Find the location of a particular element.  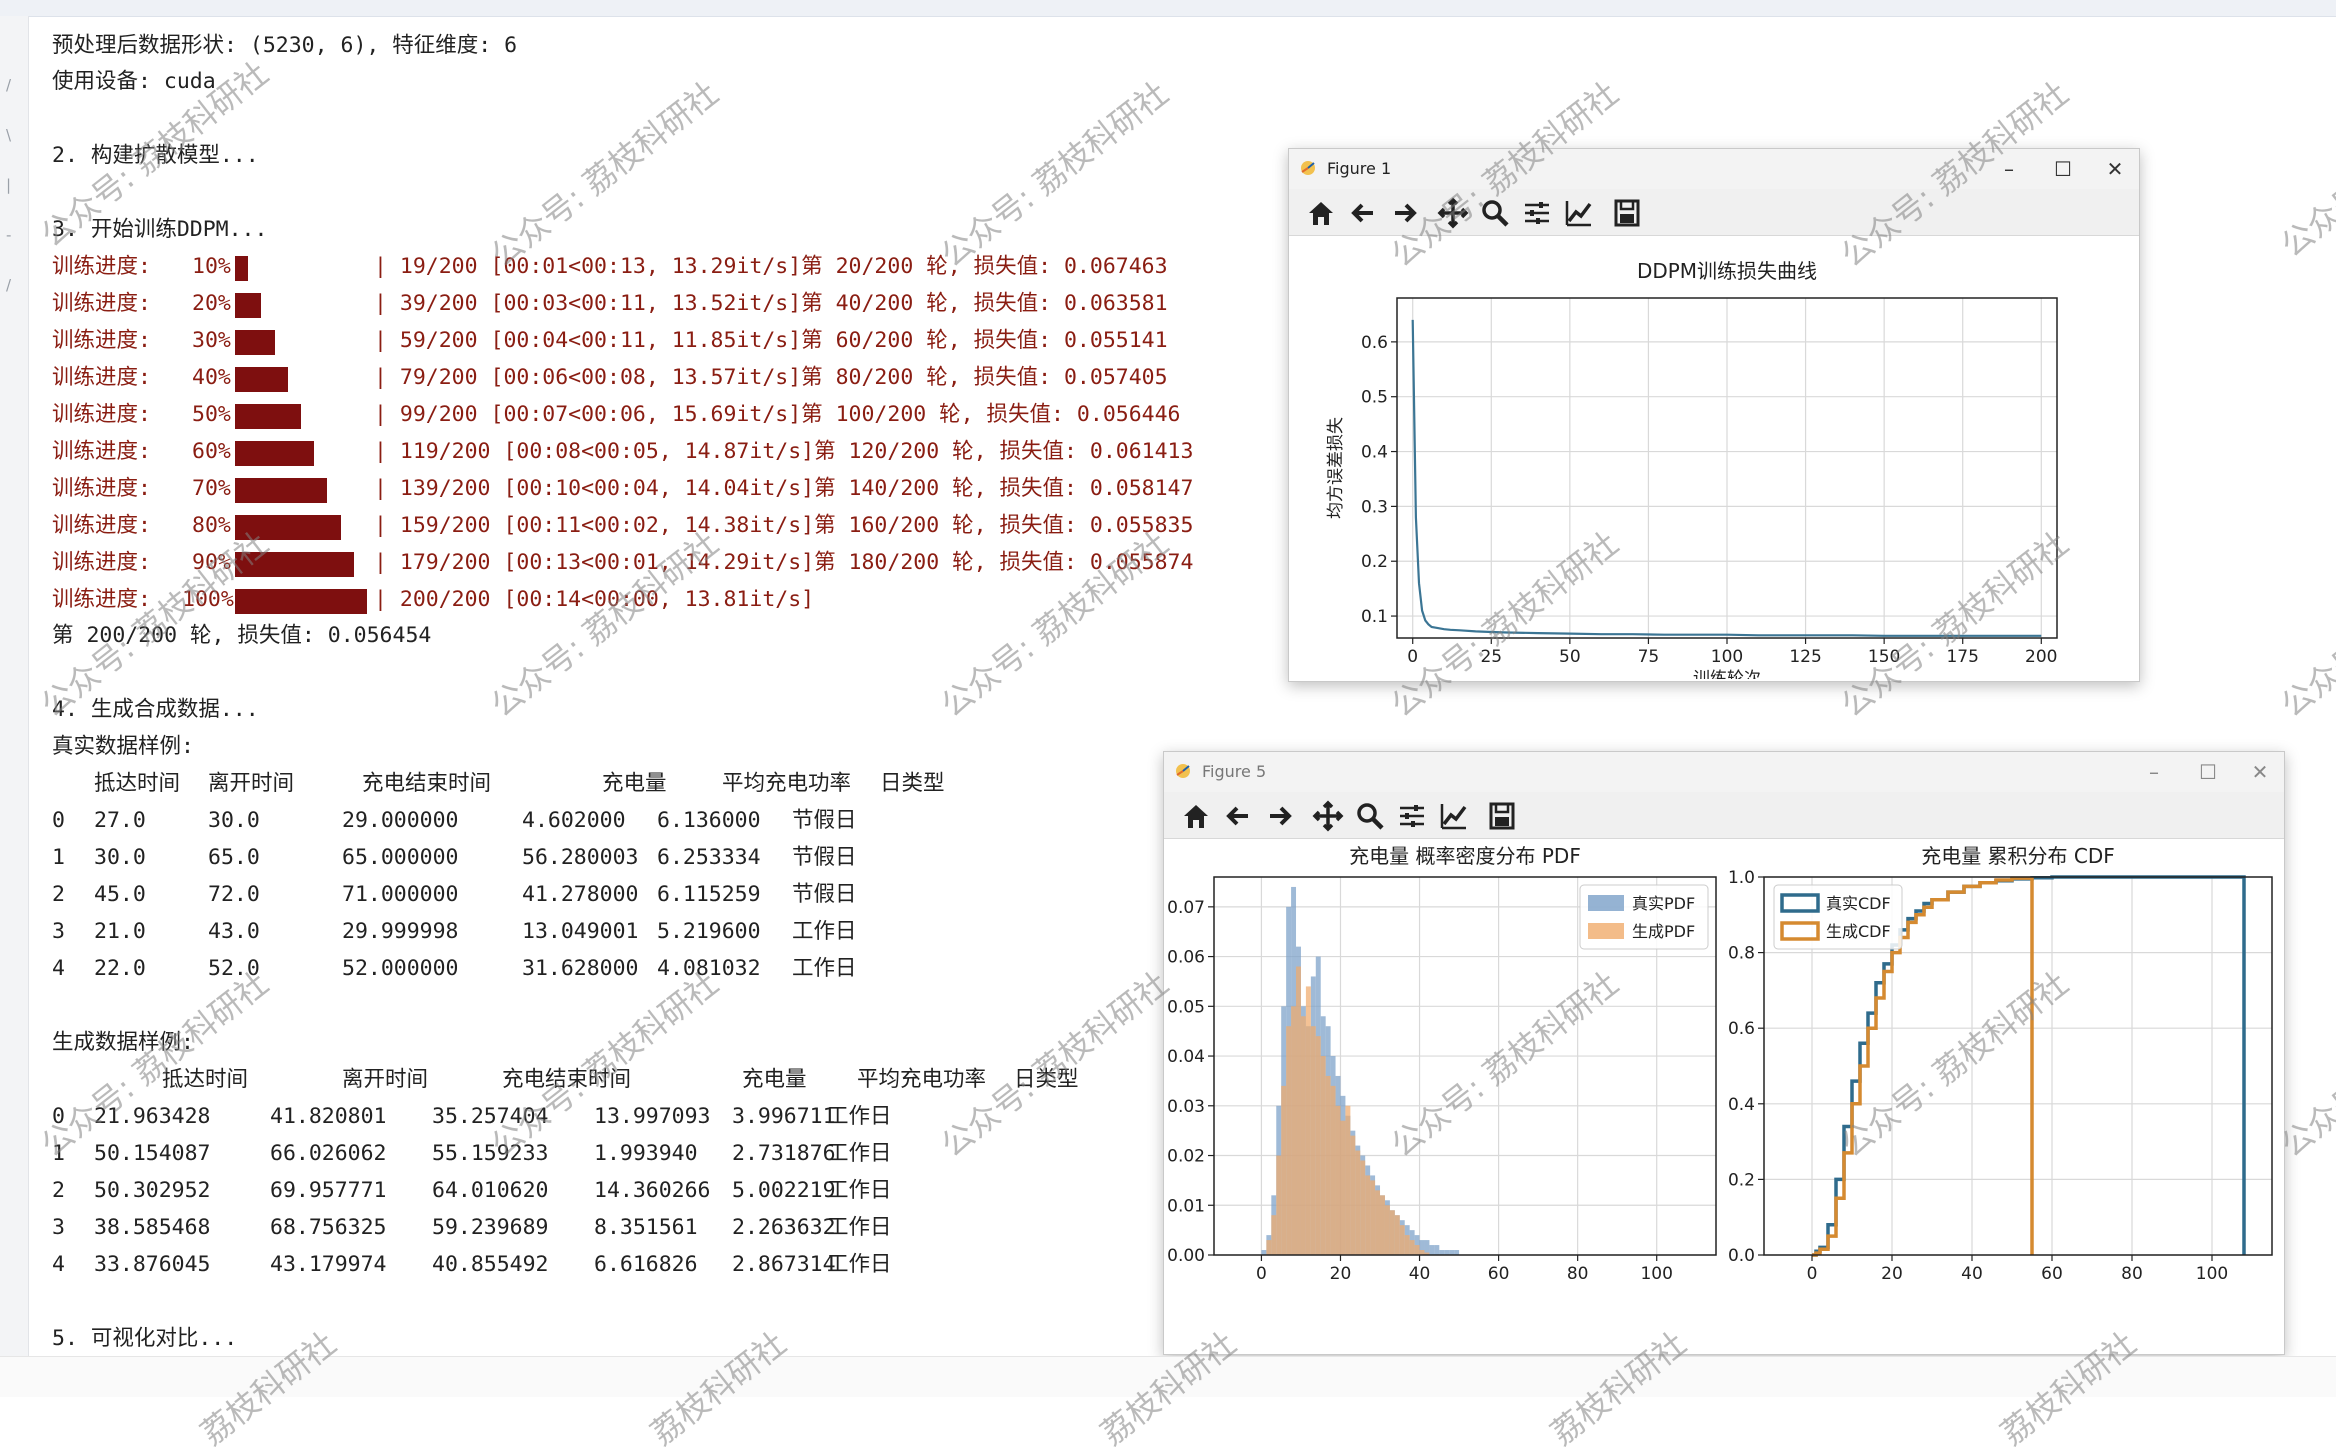

table-cell: 2.731876 is located at coordinates (784, 1153).